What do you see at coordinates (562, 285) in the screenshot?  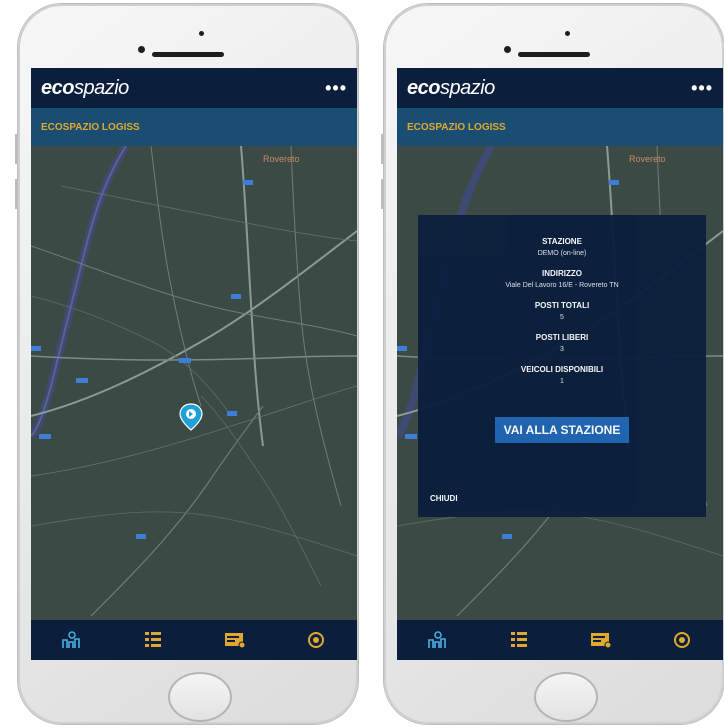 I see `address-value: Viale Del Lavoro 16/E - Rovereto TN` at bounding box center [562, 285].